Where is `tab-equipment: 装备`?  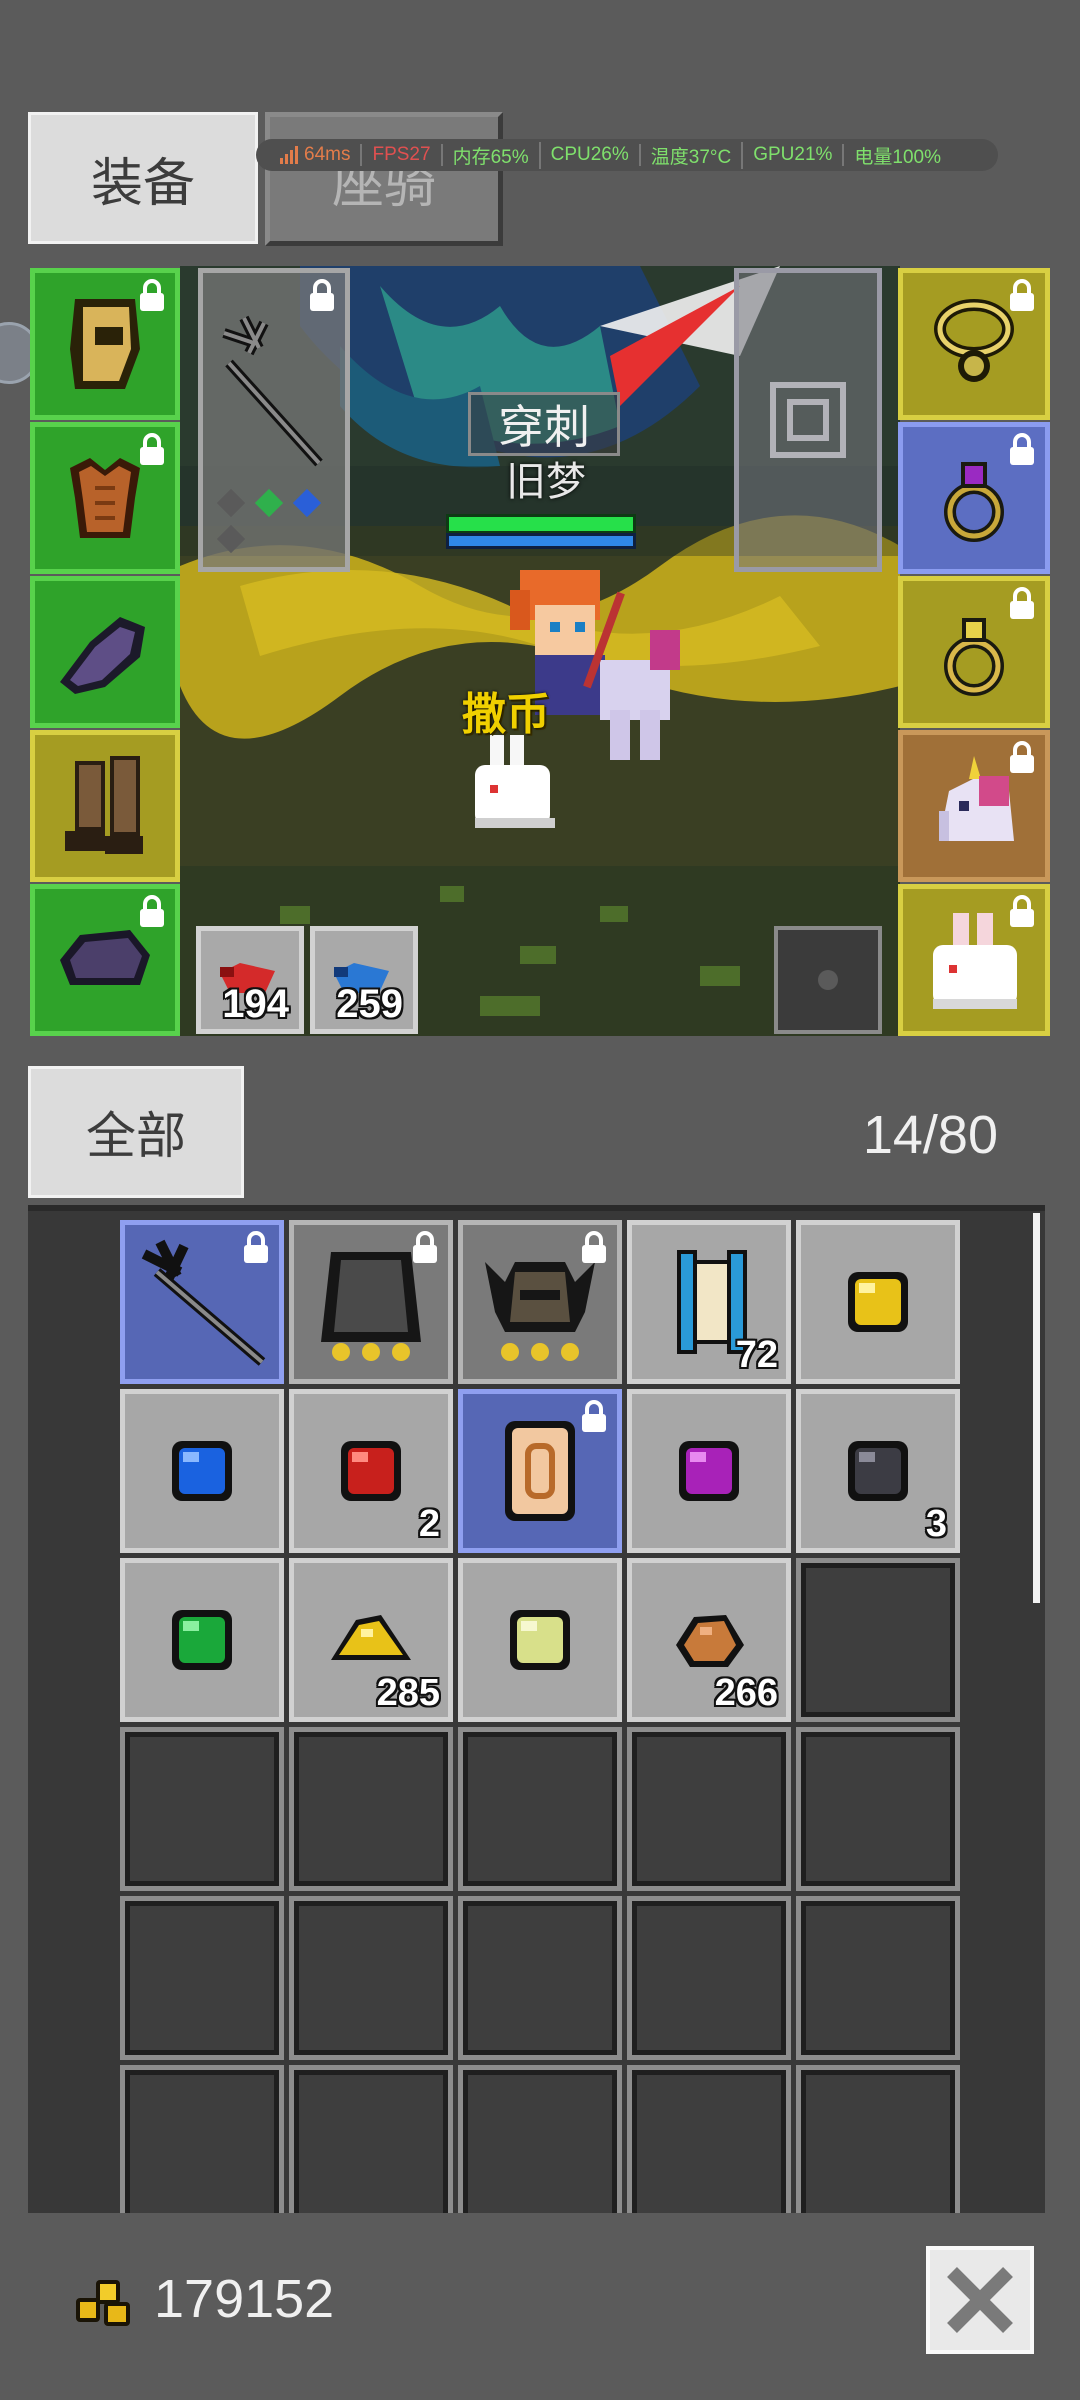 tab-equipment: 装备 is located at coordinates (143, 178).